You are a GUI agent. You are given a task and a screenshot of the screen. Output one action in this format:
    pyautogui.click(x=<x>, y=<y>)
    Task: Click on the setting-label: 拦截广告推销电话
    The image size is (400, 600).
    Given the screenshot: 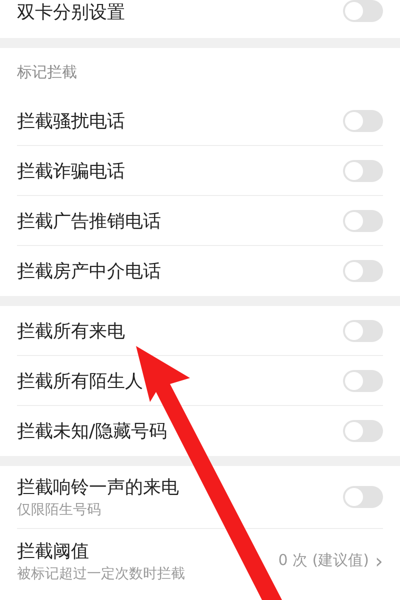 What is the action you would take?
    pyautogui.click(x=89, y=221)
    